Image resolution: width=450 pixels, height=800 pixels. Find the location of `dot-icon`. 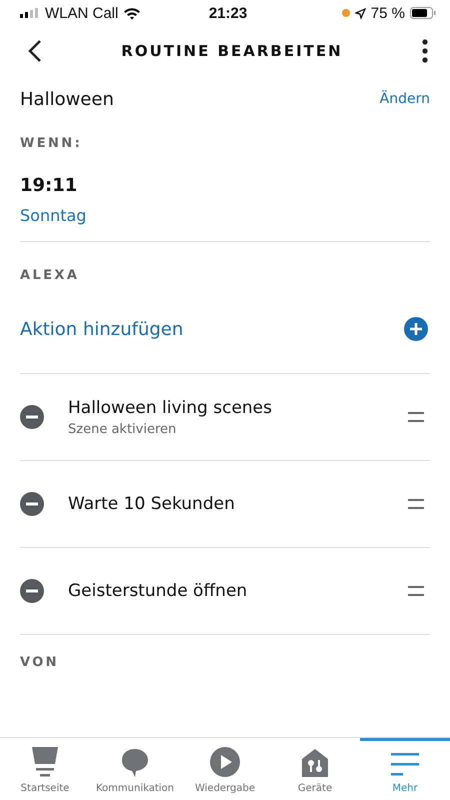

dot-icon is located at coordinates (346, 13).